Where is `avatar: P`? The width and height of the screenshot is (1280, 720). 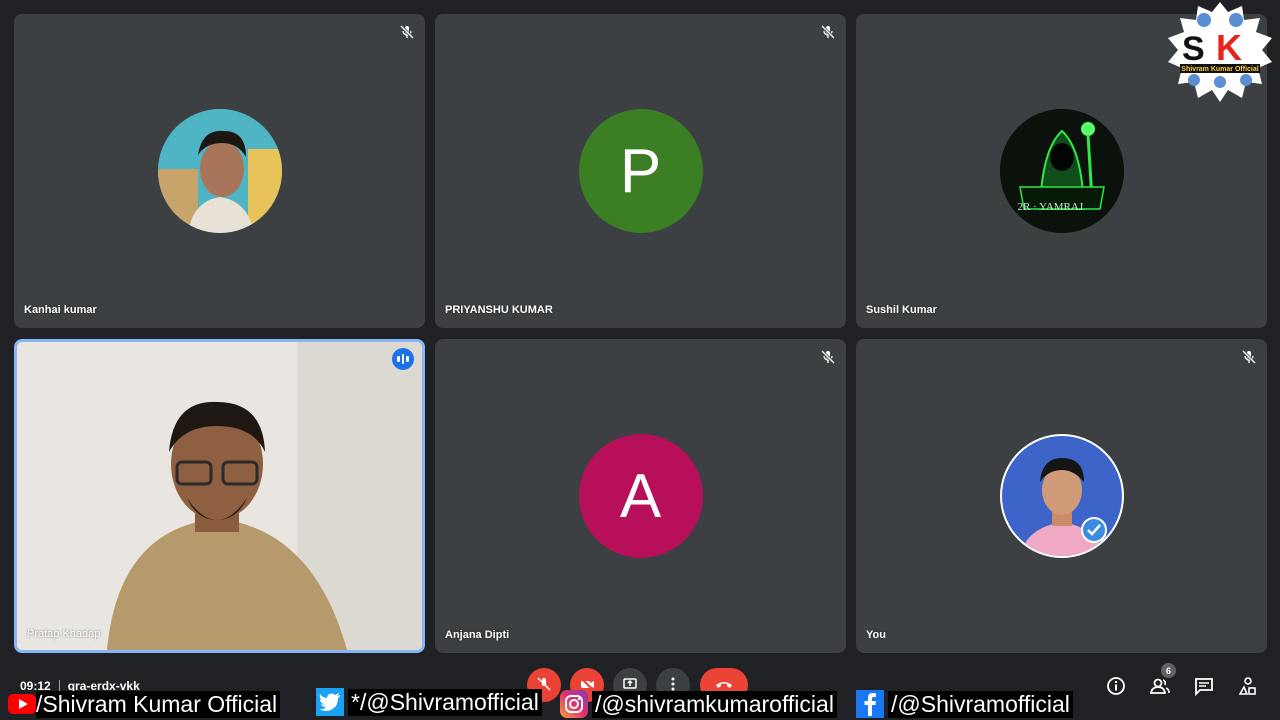 avatar: P is located at coordinates (640, 171).